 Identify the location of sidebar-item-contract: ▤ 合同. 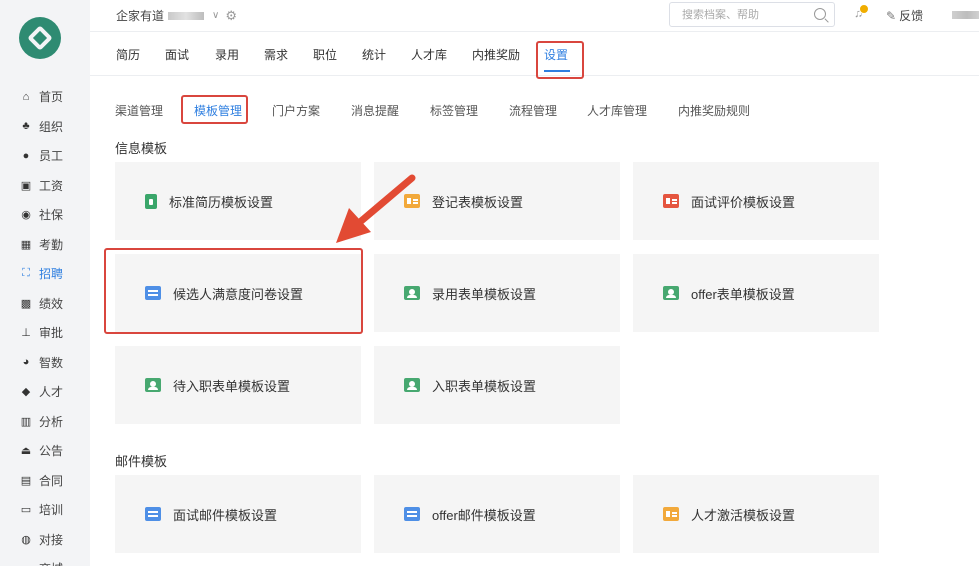
(45, 481).